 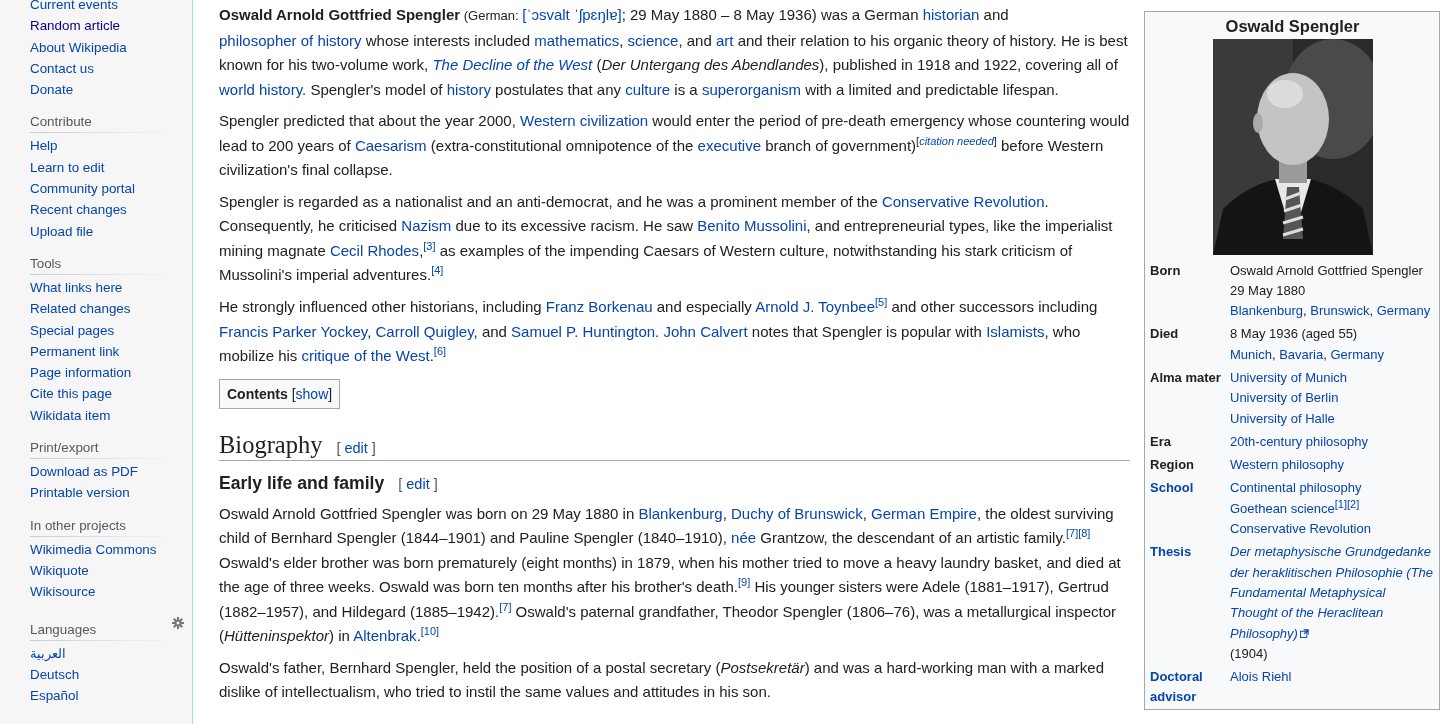 I want to click on link: University of Halle, so click(x=1282, y=418).